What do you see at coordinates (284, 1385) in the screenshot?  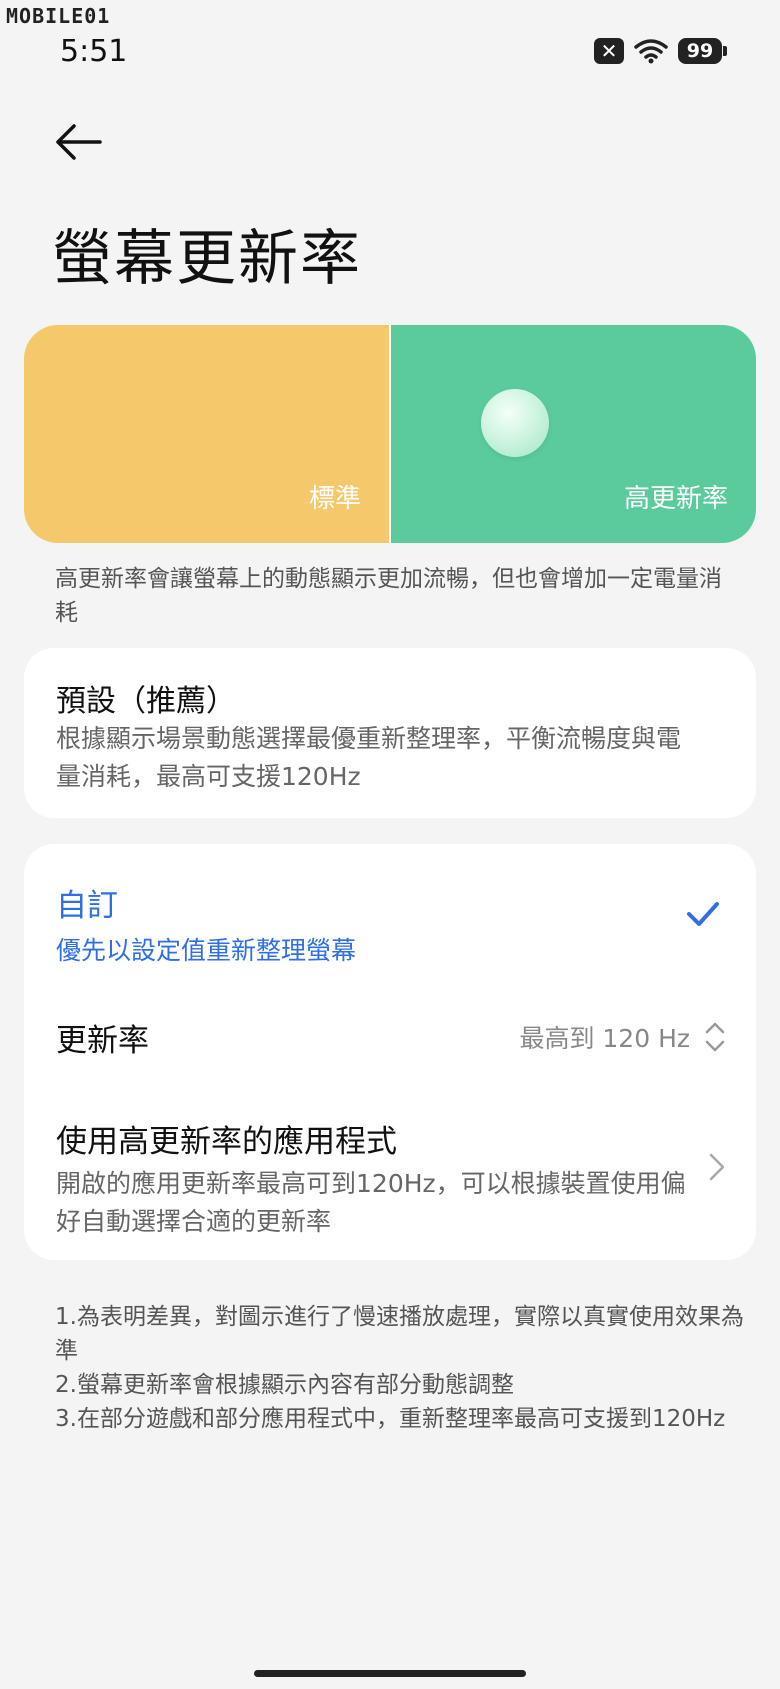 I see `note-item: 2.螢幕更新率會根據顯示內容有部分動態調整` at bounding box center [284, 1385].